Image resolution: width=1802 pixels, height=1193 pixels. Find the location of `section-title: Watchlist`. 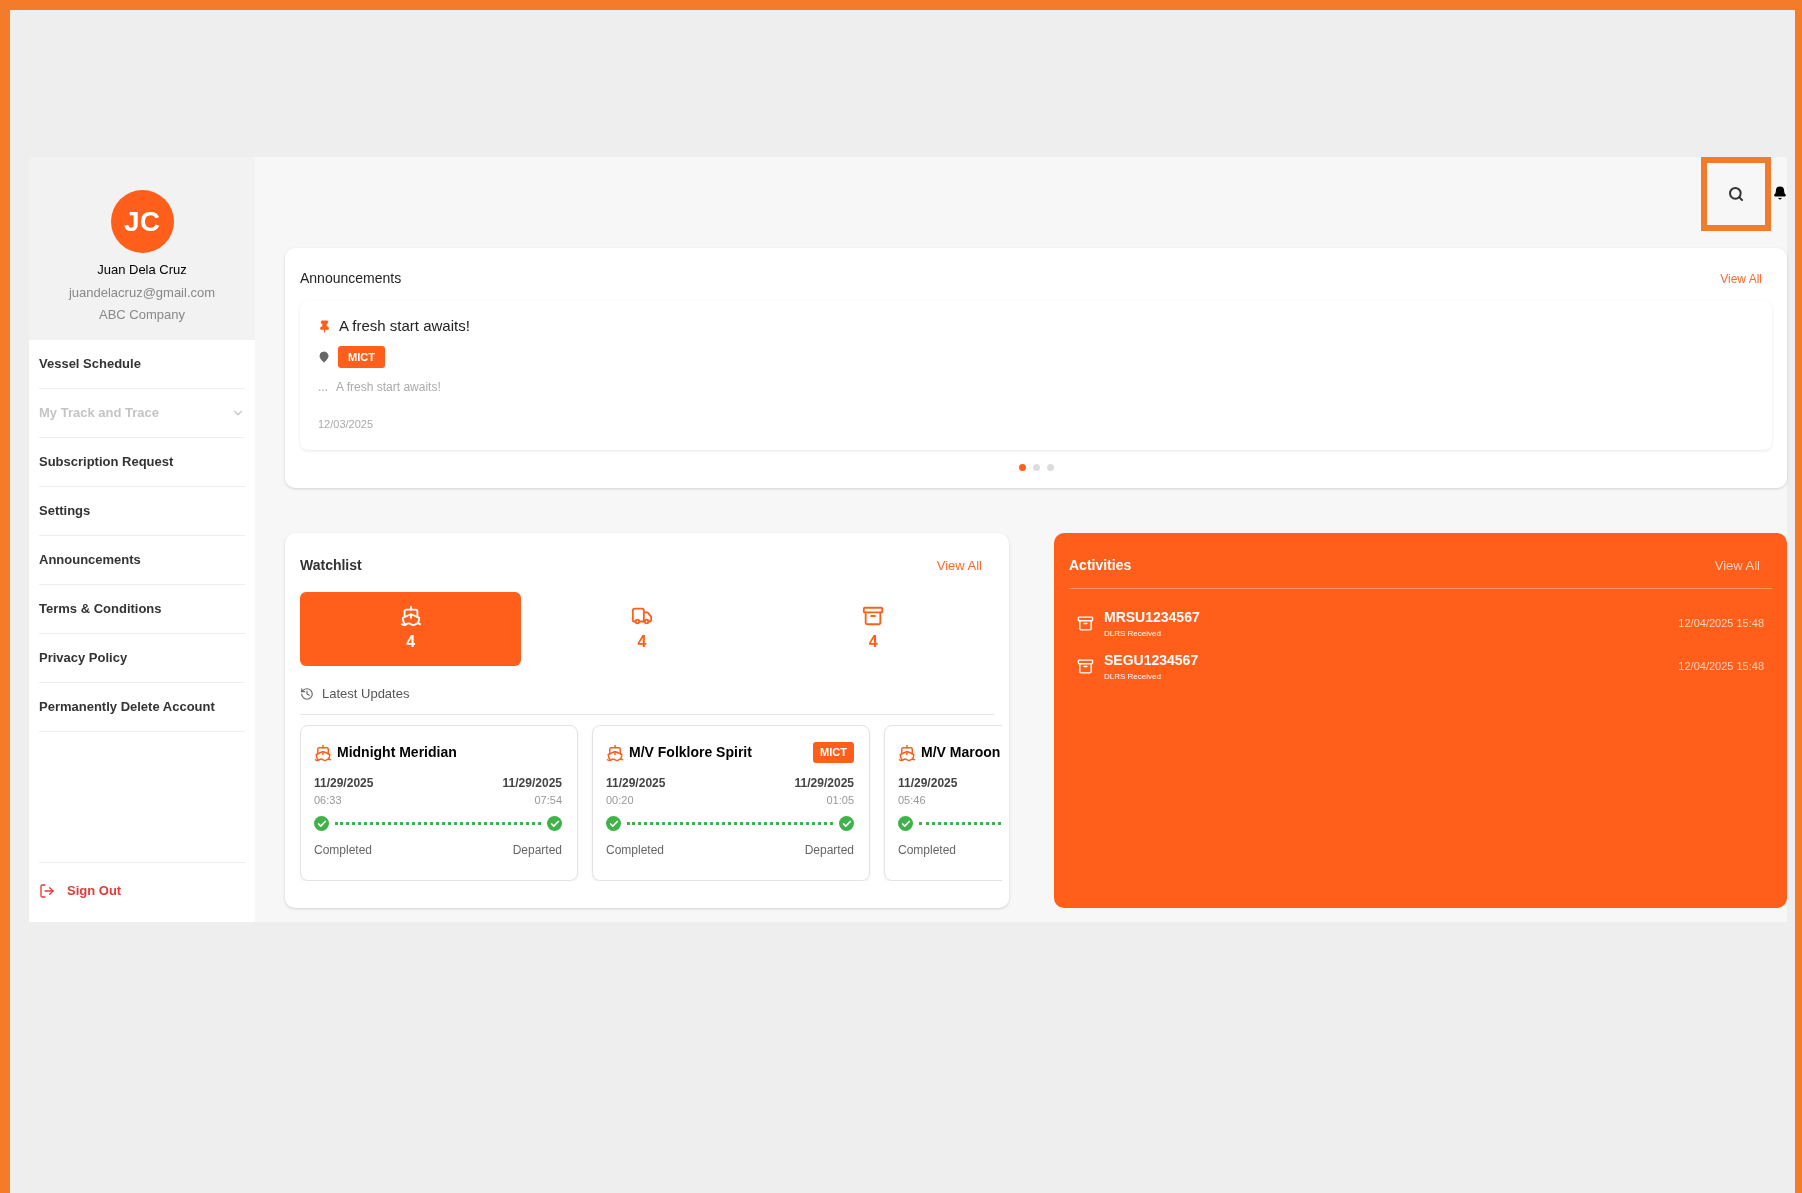

section-title: Watchlist is located at coordinates (331, 565).